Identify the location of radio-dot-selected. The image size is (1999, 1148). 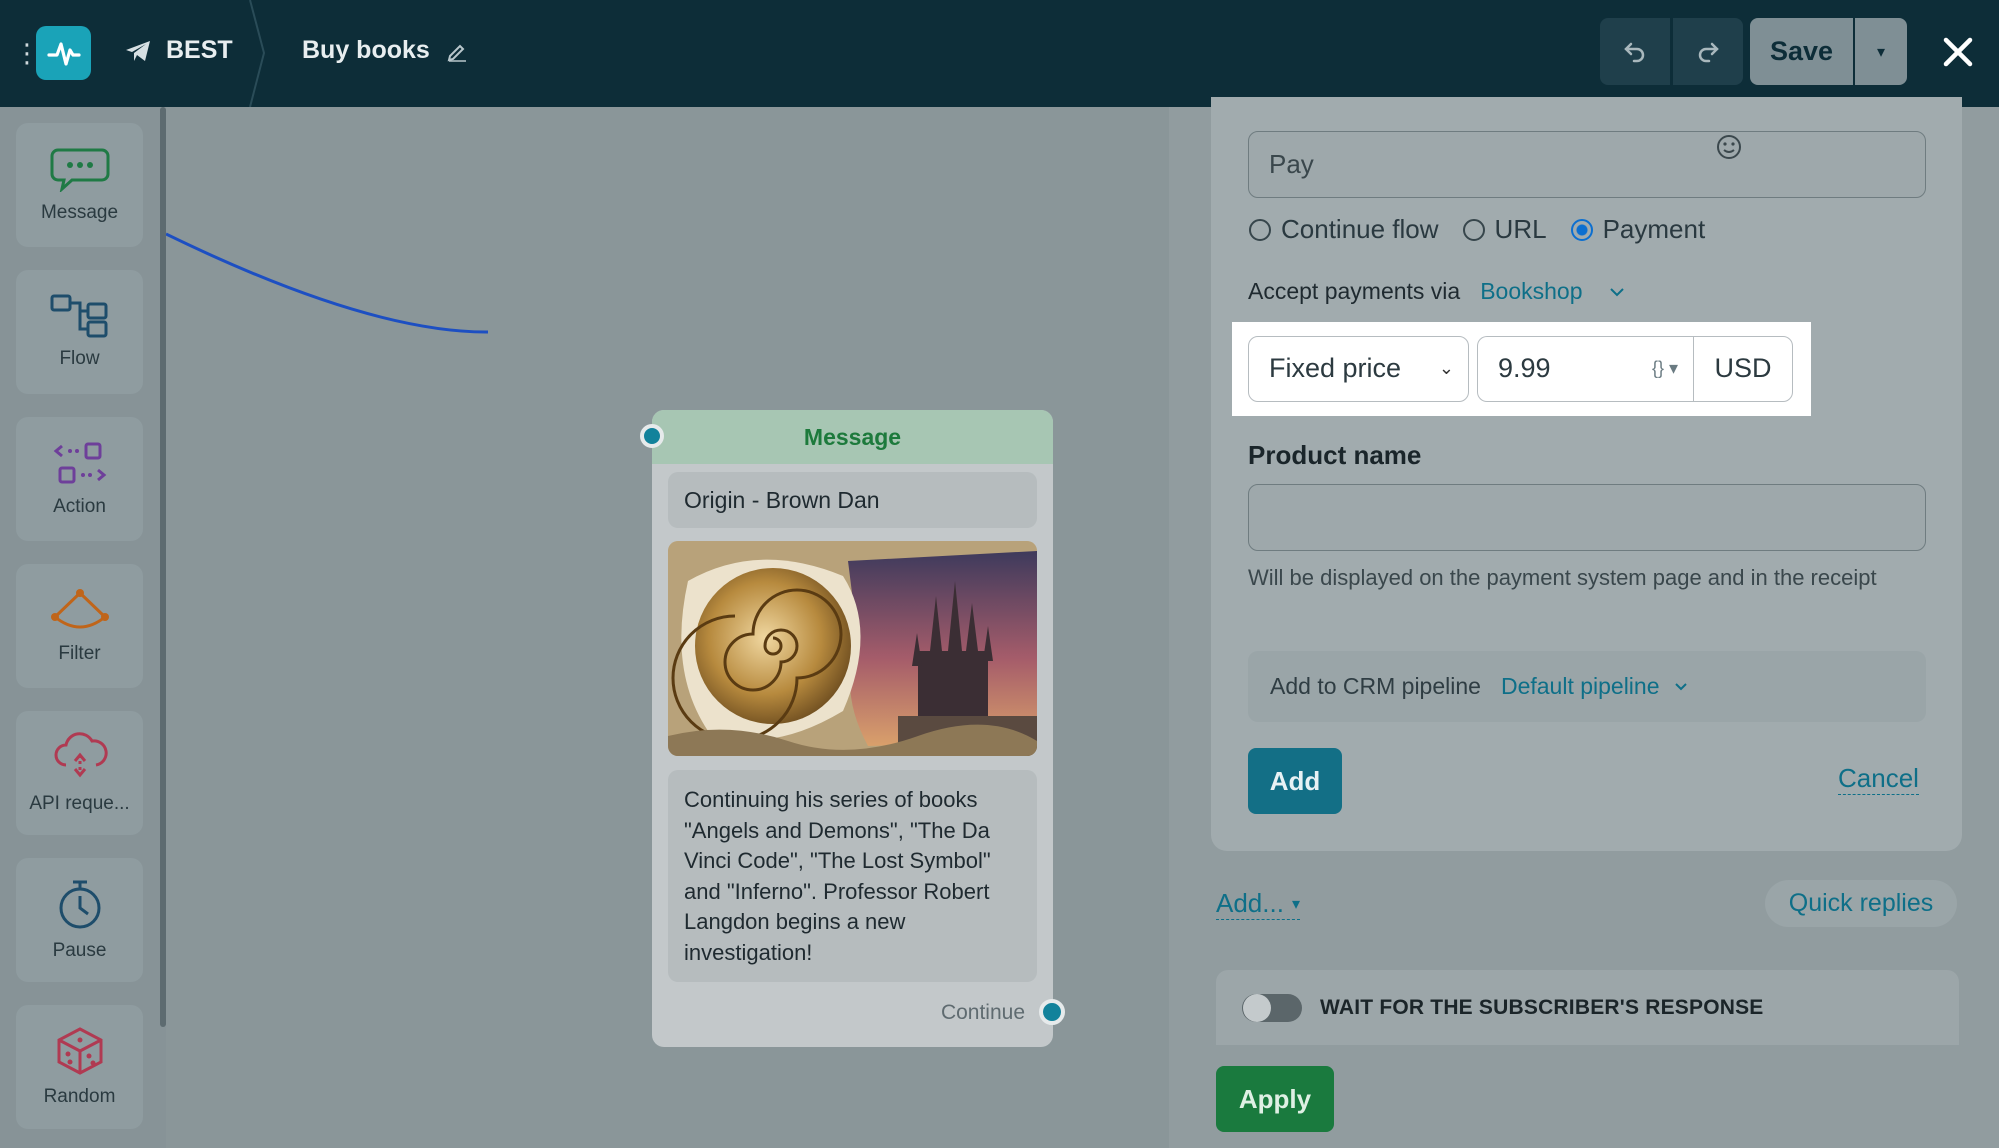
(1581, 229).